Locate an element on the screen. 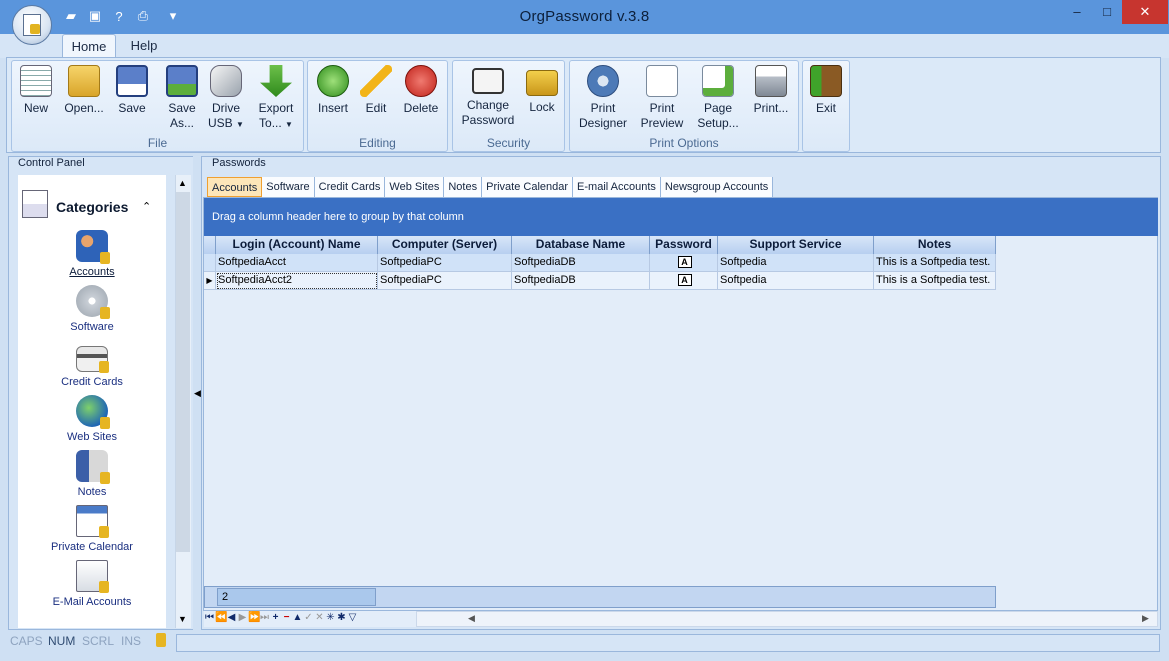 The width and height of the screenshot is (1169, 661). tab-software: Software is located at coordinates (288, 187).